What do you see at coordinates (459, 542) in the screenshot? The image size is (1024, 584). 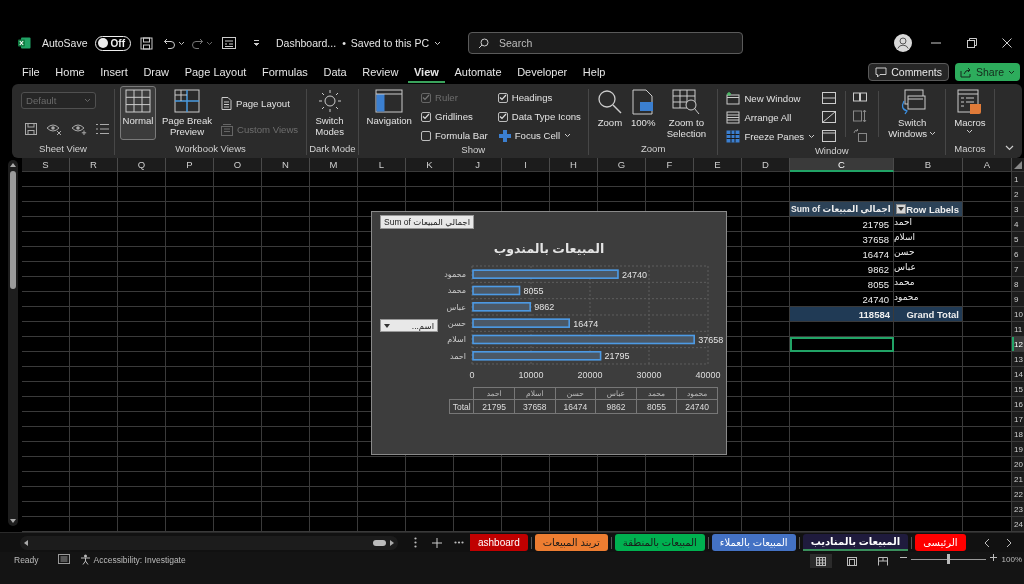 I see `more-icon` at bounding box center [459, 542].